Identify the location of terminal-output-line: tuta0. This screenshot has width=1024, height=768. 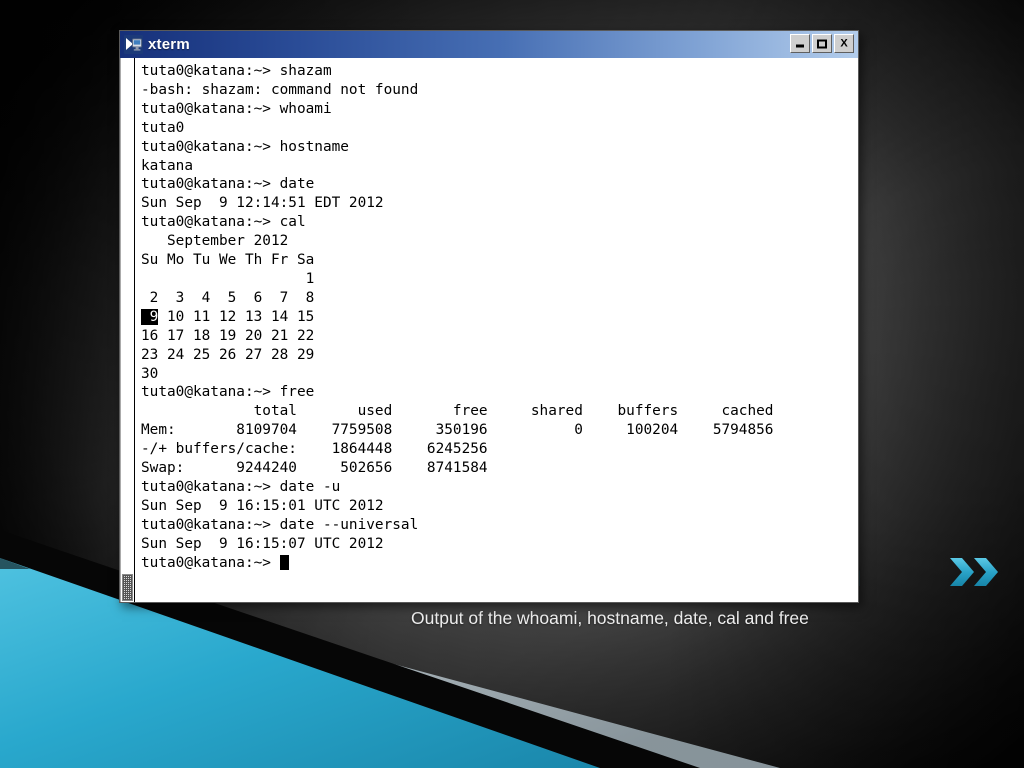
(163, 127).